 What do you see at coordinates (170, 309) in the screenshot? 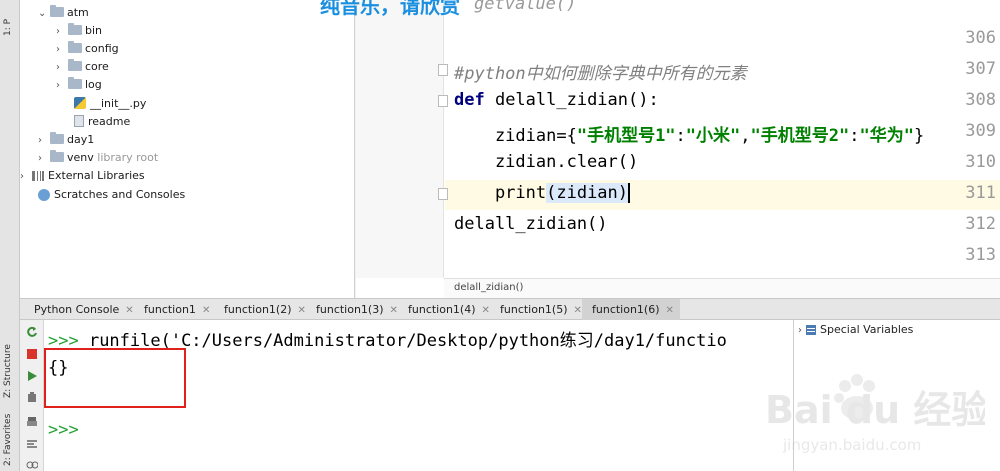
I see `tab-label: function1` at bounding box center [170, 309].